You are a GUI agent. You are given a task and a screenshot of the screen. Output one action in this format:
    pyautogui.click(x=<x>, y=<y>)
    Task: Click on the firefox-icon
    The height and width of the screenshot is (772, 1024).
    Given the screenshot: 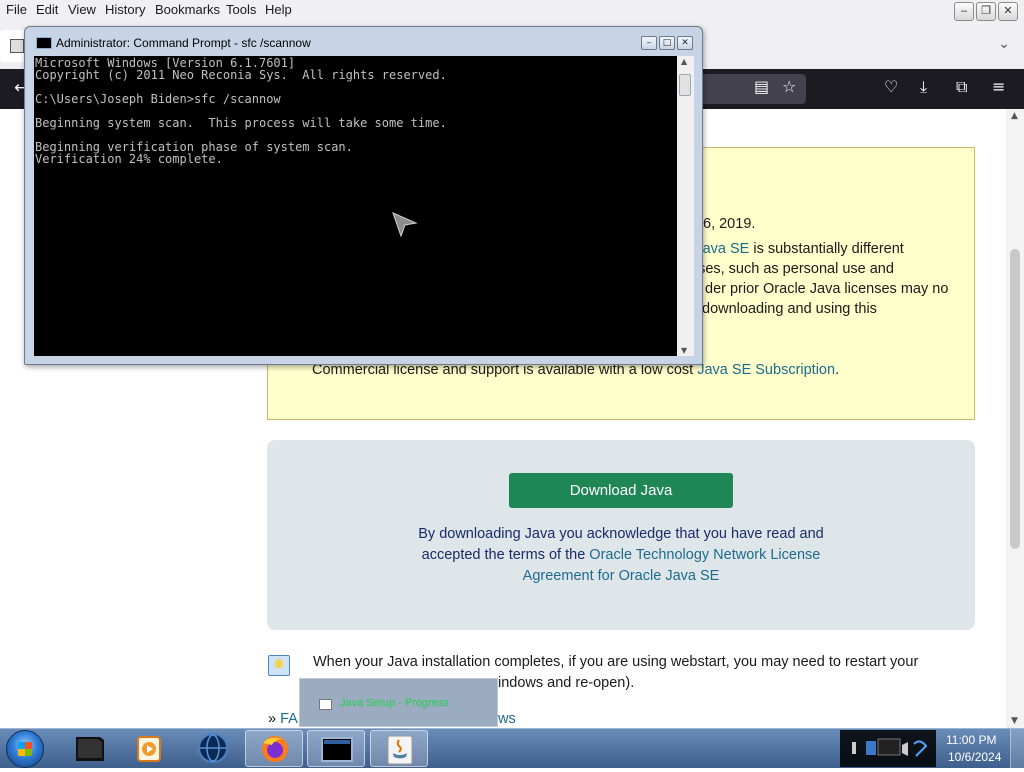 What is the action you would take?
    pyautogui.click(x=275, y=749)
    